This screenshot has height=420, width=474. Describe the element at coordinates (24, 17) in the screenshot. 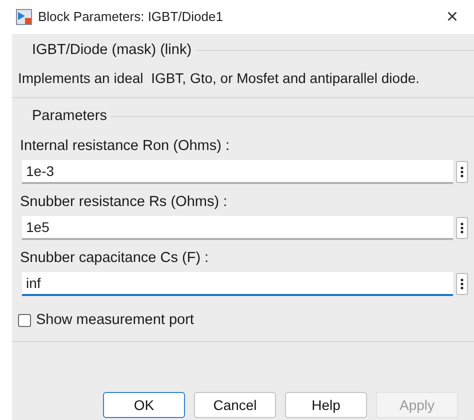

I see `app-icon` at that location.